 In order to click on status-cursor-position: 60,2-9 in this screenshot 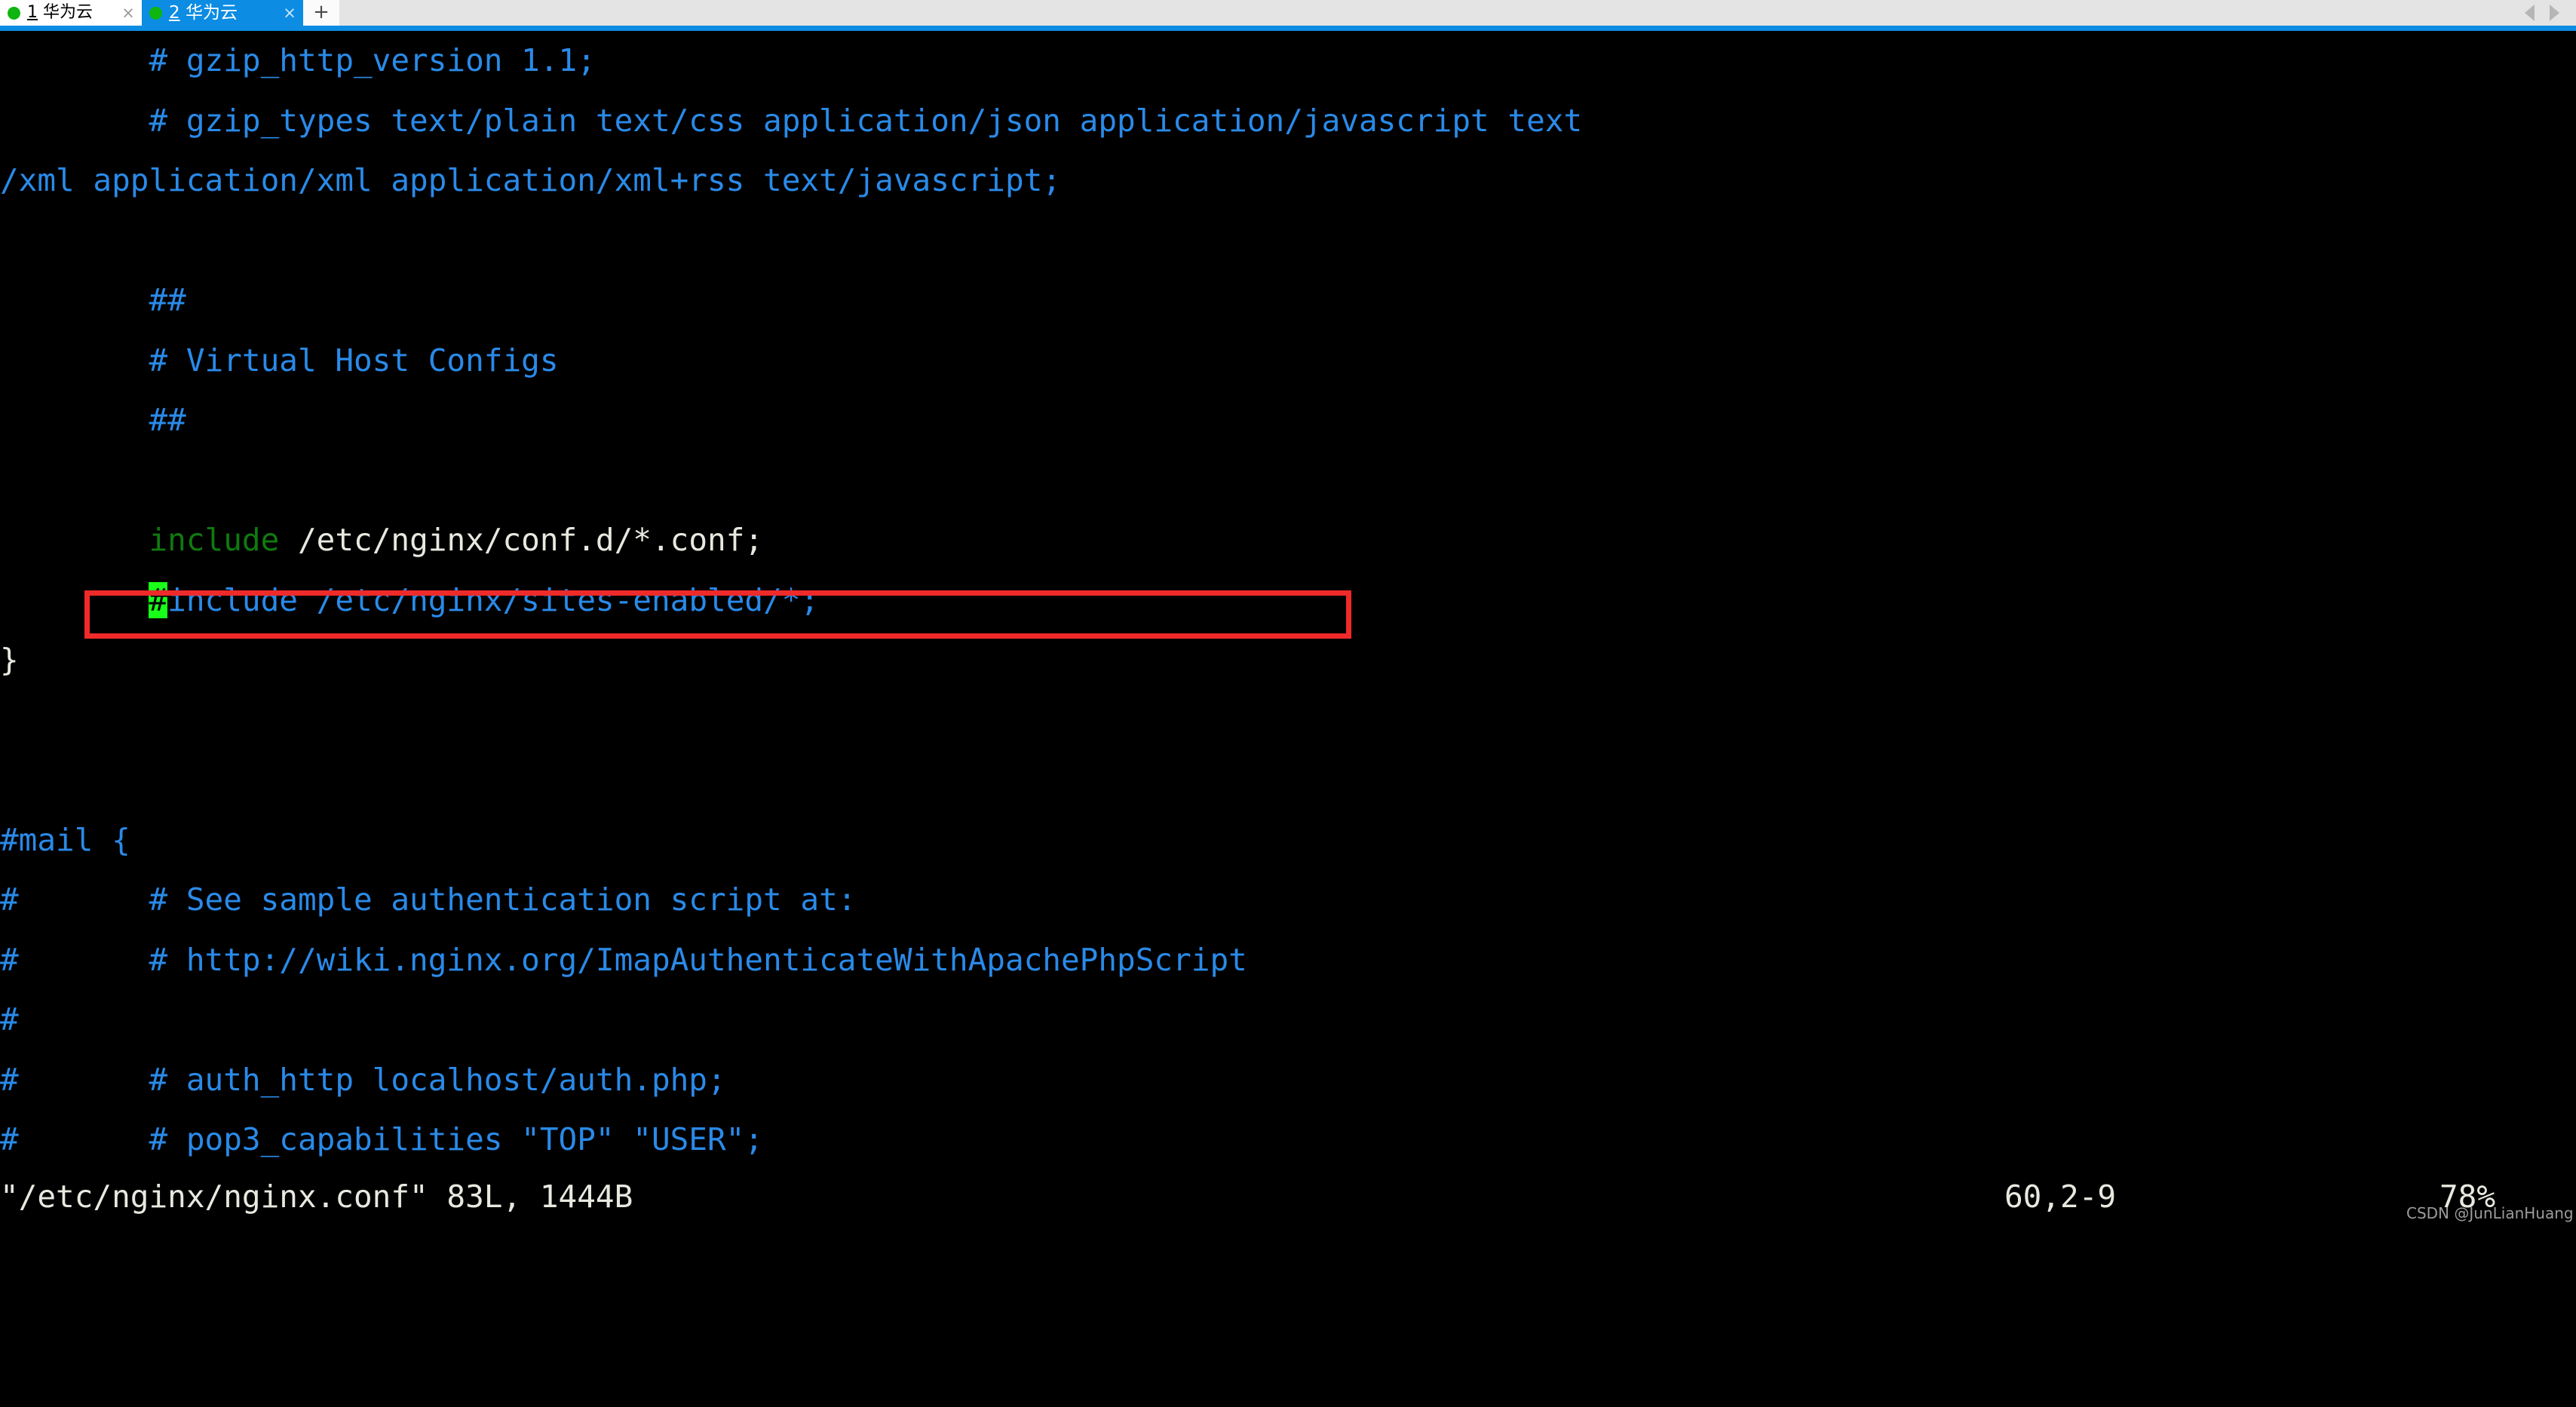, I will do `click(2060, 1197)`.